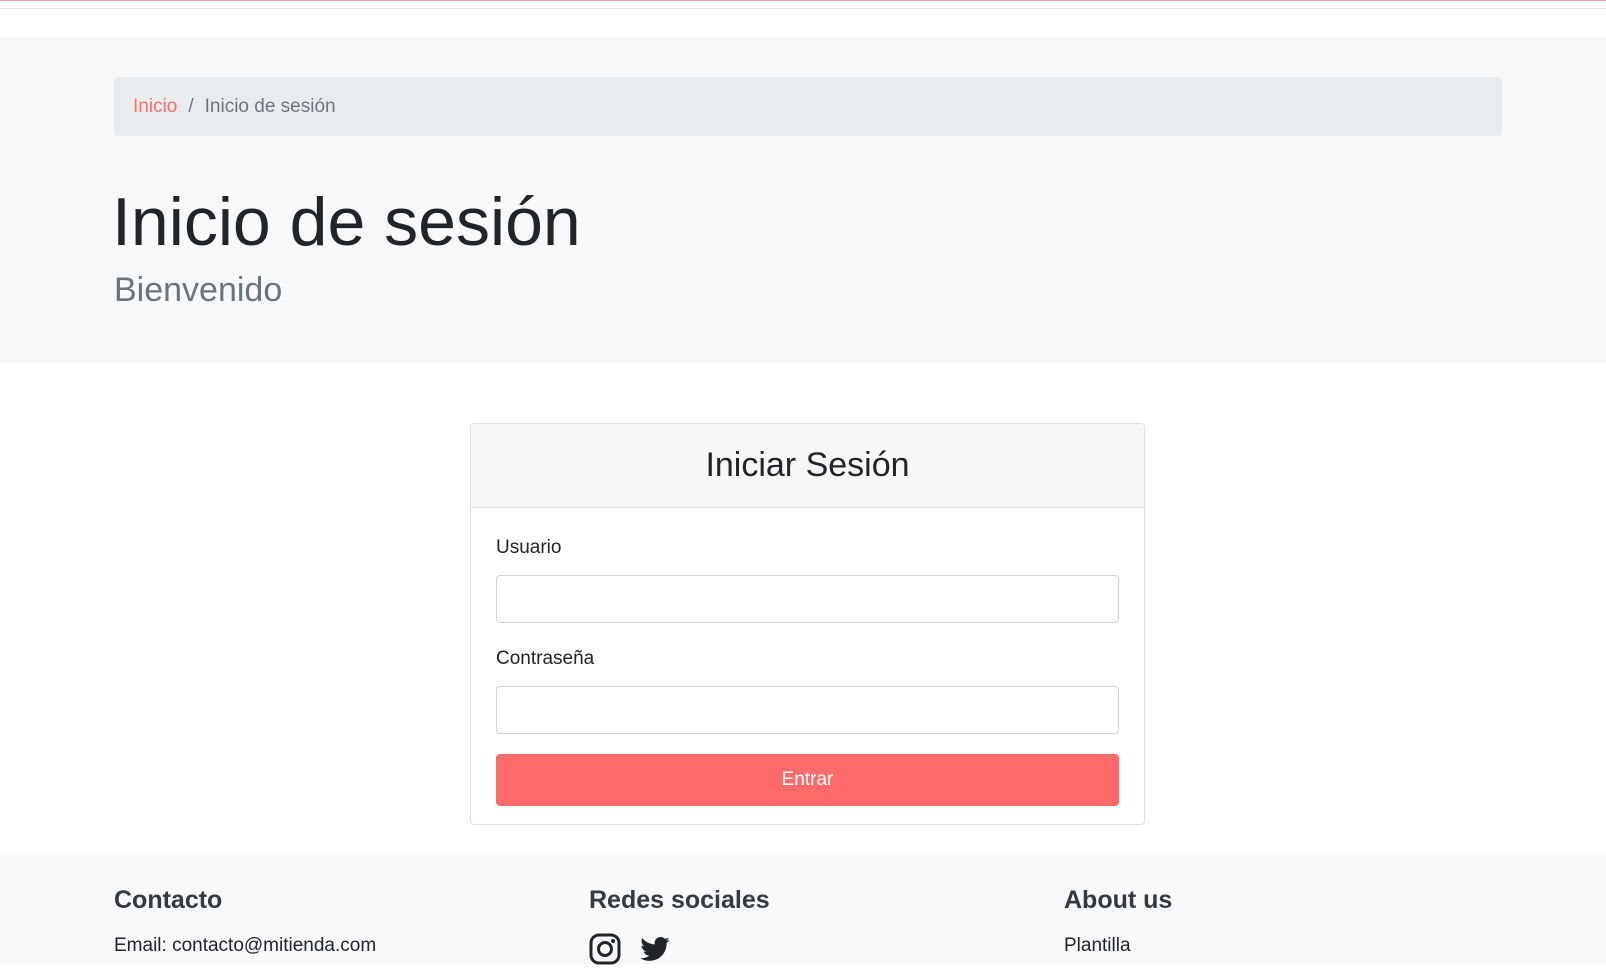  What do you see at coordinates (198, 290) in the screenshot?
I see `page-subtitle: Bienvenido` at bounding box center [198, 290].